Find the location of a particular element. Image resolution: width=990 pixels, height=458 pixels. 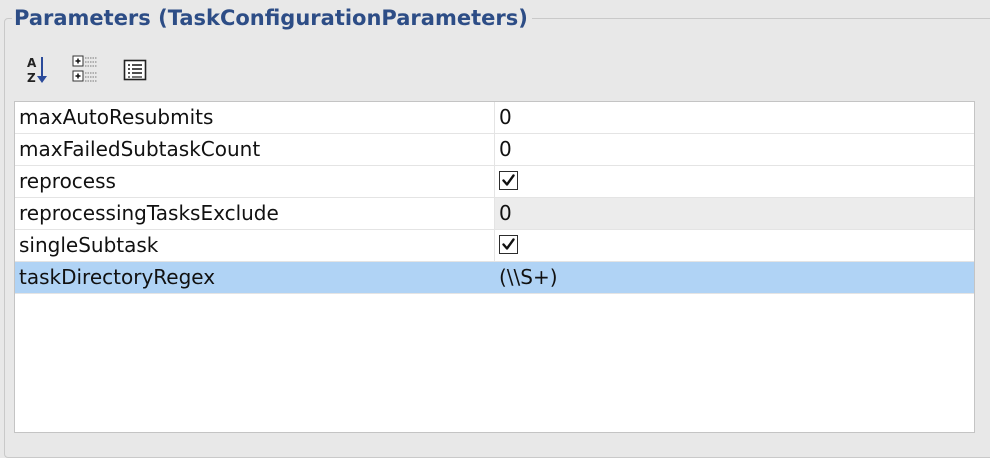

sort-alphabetically-button: A Z is located at coordinates (36, 70).